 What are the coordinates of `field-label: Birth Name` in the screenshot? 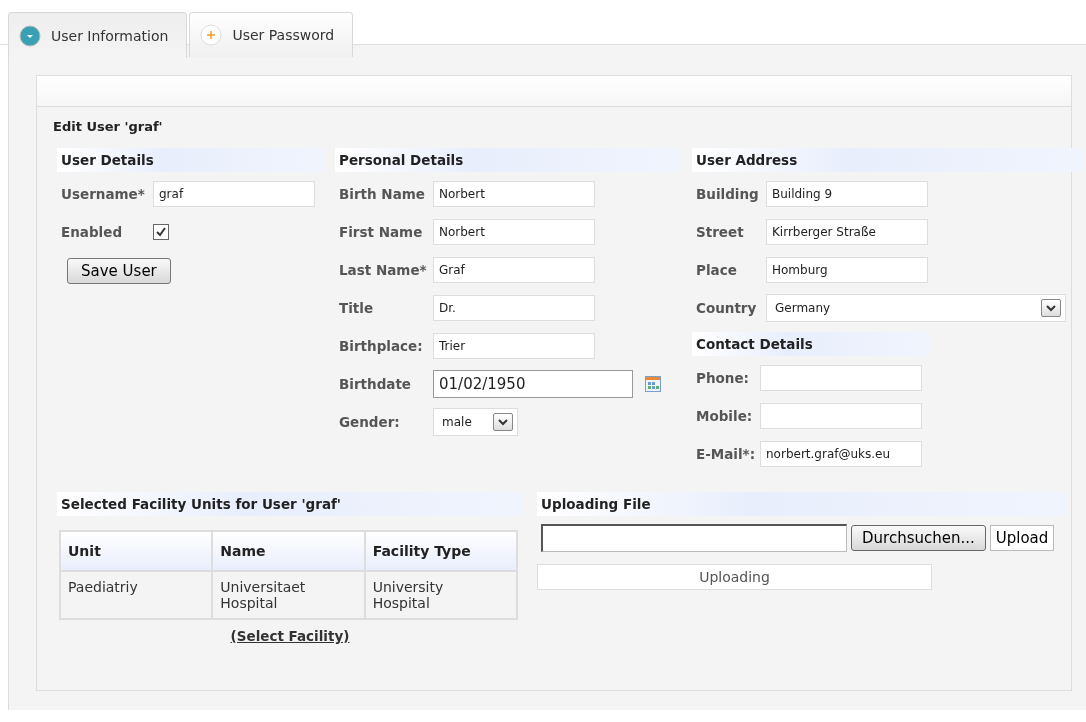 It's located at (382, 194).